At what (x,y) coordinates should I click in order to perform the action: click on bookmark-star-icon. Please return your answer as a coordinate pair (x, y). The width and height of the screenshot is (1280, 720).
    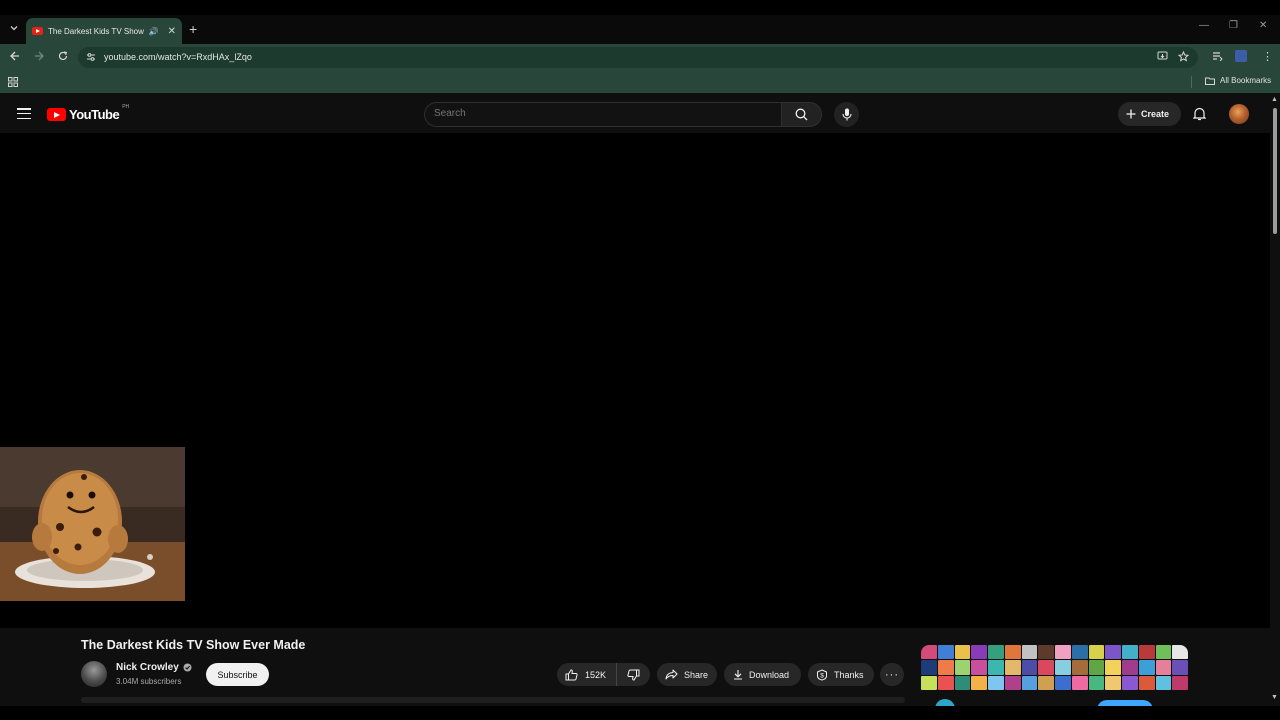
    Looking at the image, I should click on (1183, 57).